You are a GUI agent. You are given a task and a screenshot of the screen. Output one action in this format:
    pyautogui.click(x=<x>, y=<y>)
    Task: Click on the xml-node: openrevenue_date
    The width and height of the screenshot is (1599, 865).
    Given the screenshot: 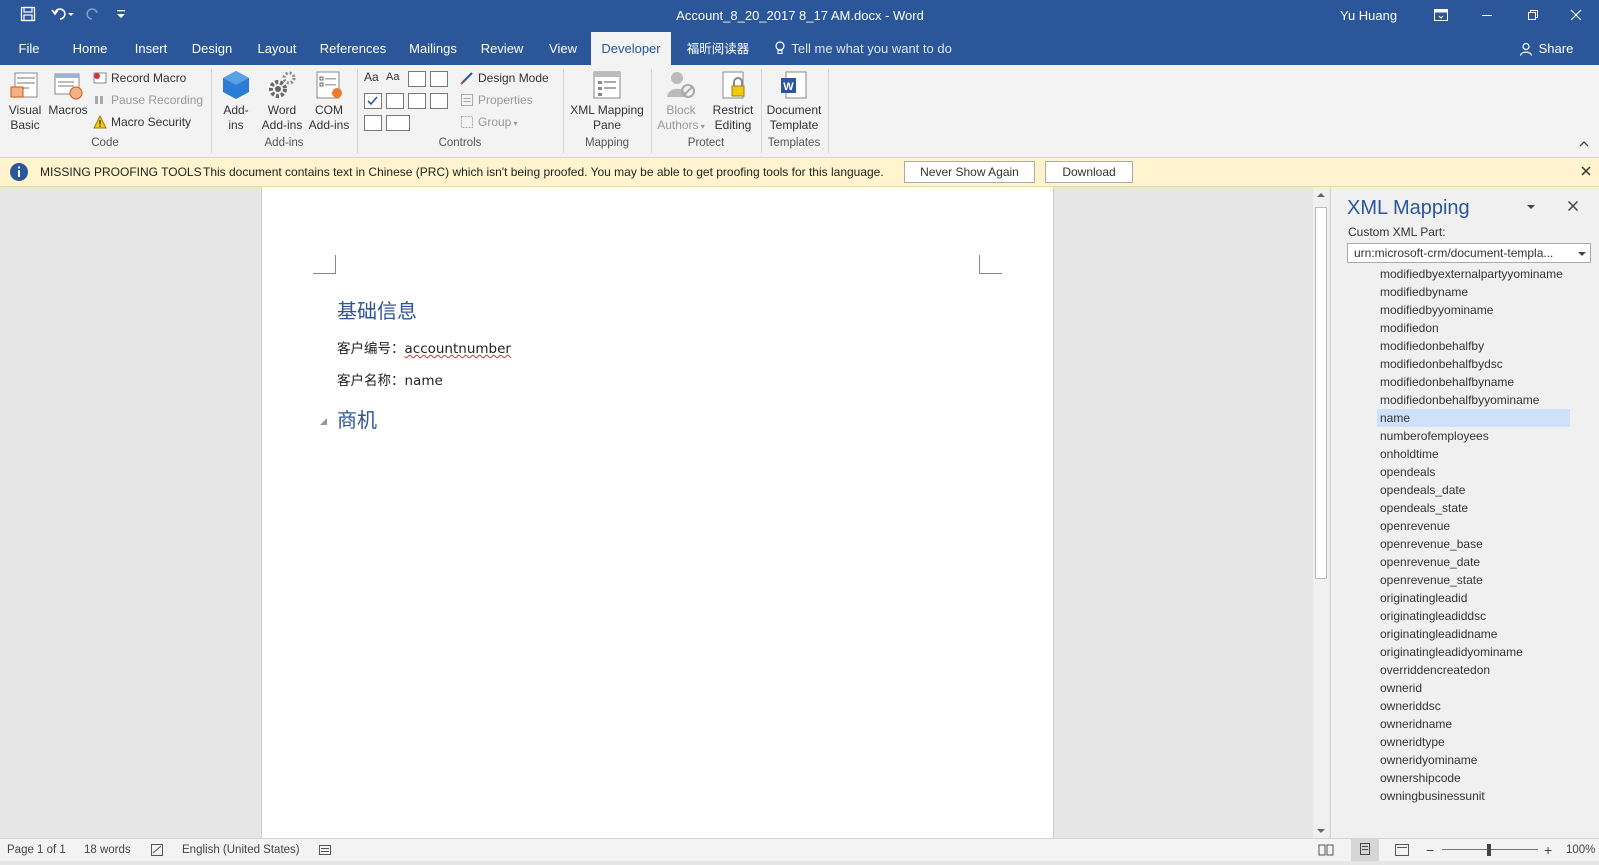 What is the action you would take?
    pyautogui.click(x=1430, y=562)
    